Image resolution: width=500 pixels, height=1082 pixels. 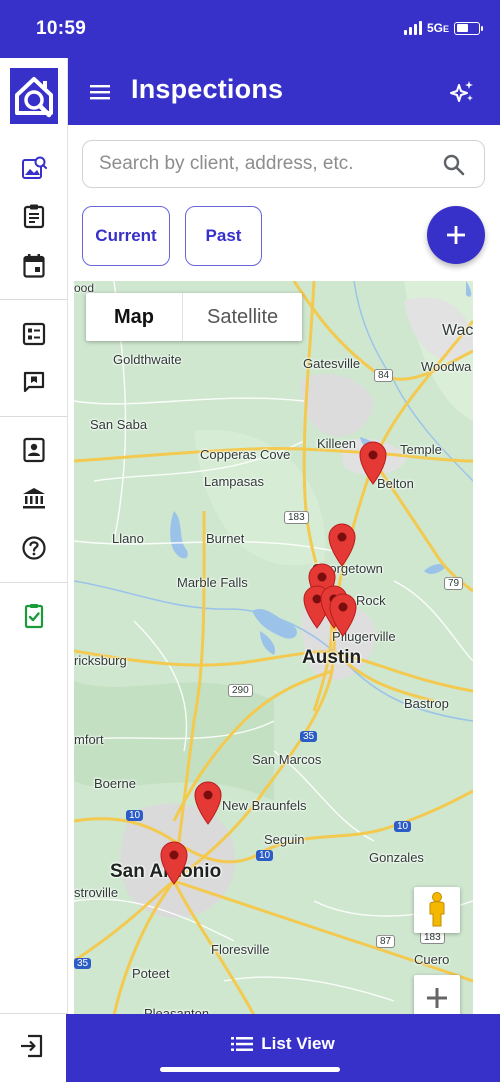 What do you see at coordinates (61, 28) in the screenshot?
I see `status-time: 10:59` at bounding box center [61, 28].